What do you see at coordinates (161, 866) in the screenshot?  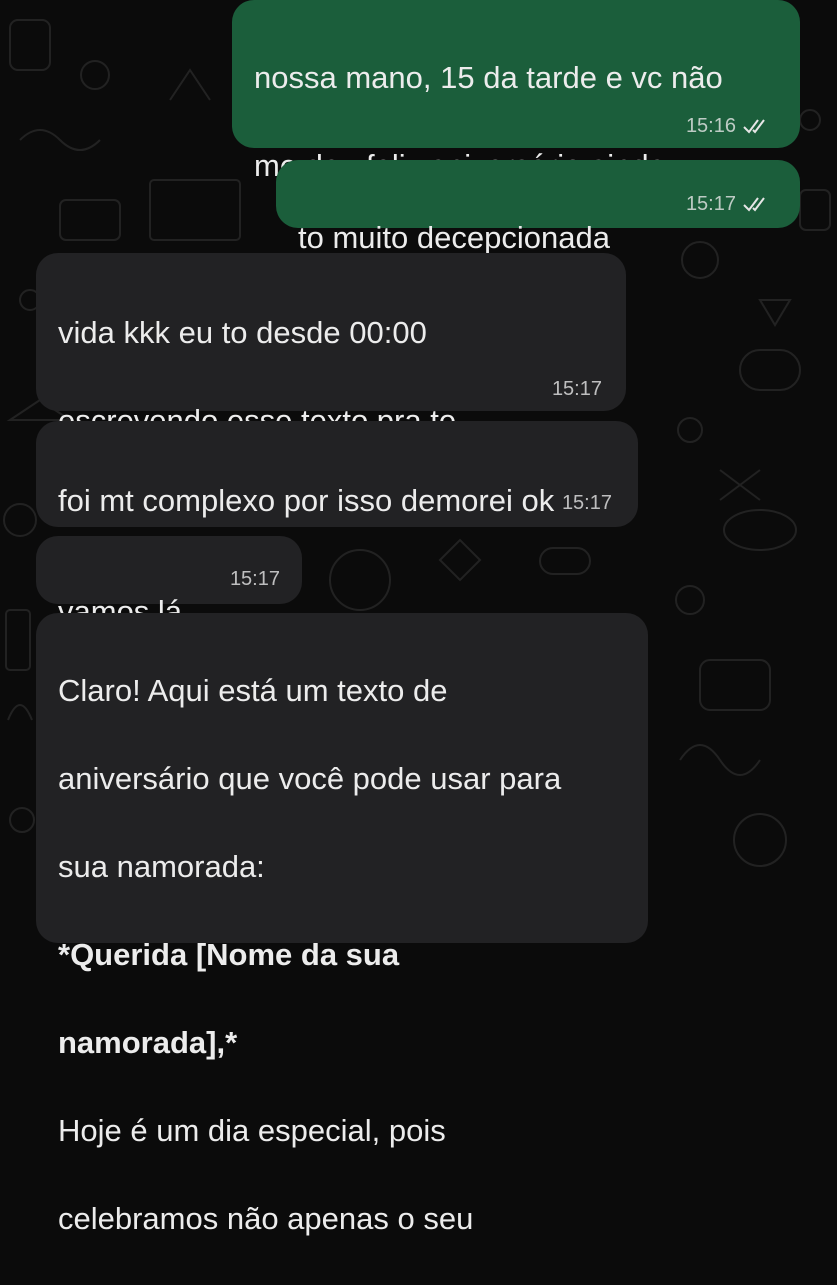 I see `message-text: sua namorada:` at bounding box center [161, 866].